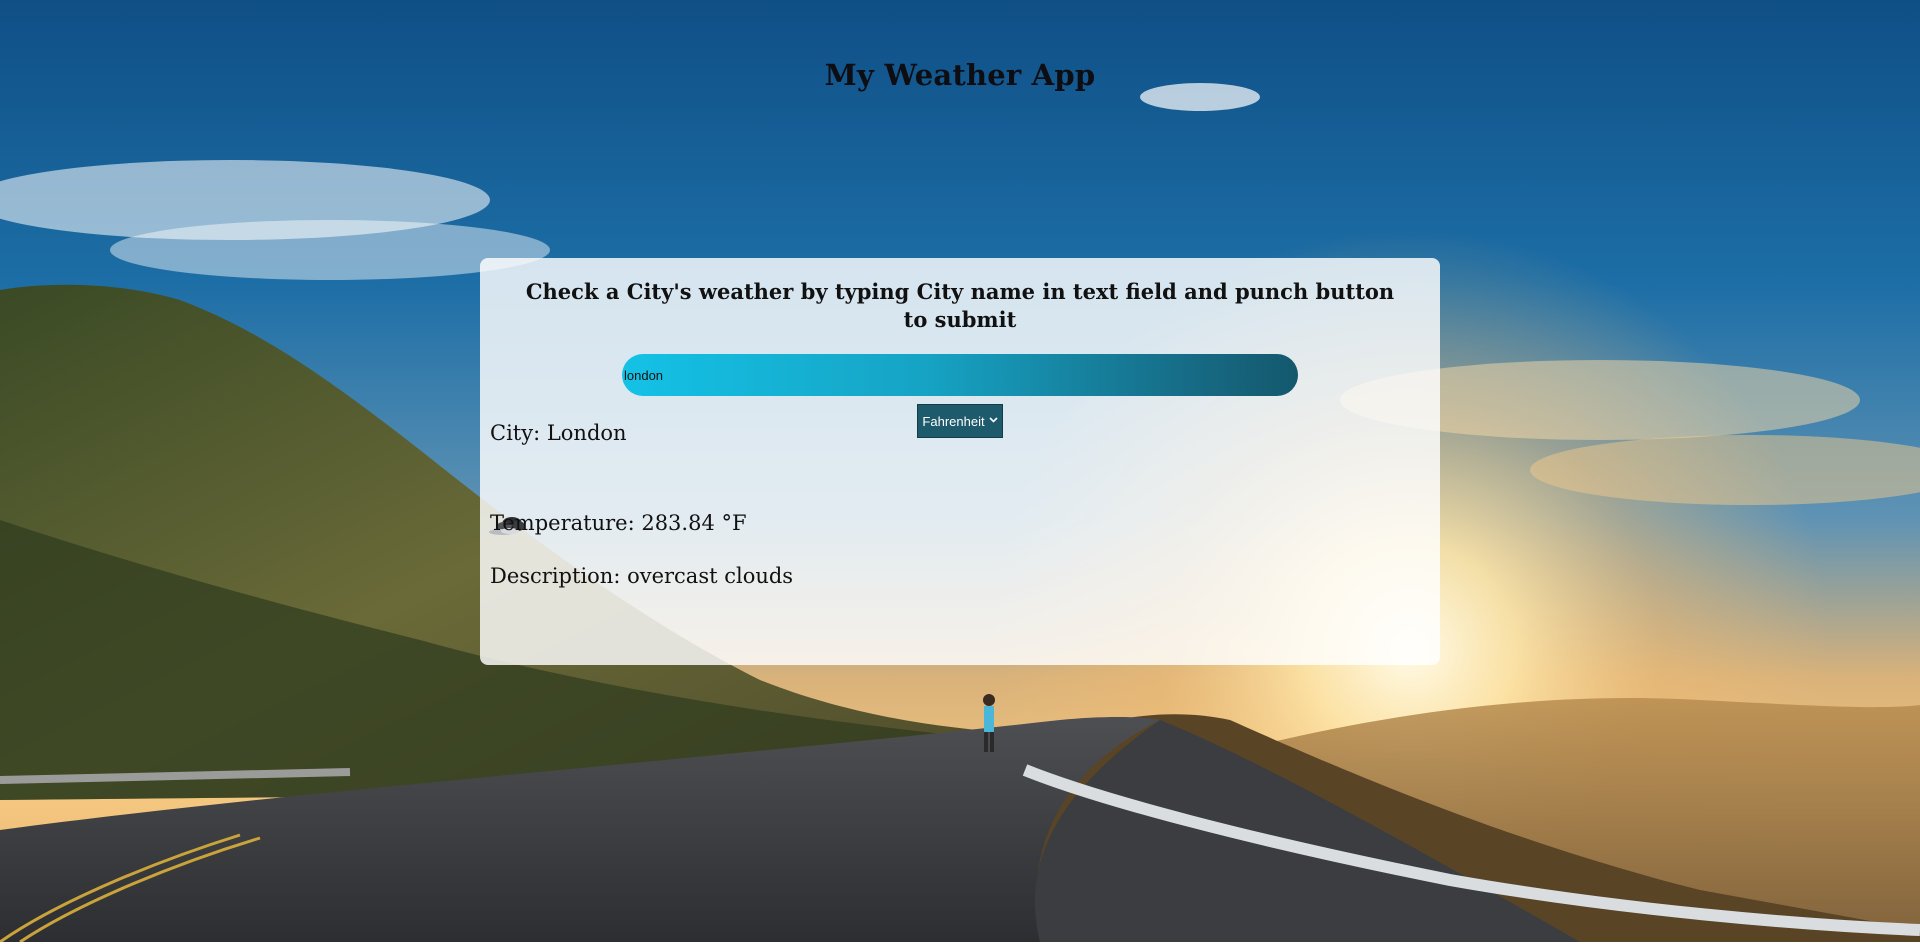  What do you see at coordinates (953, 421) in the screenshot?
I see `unit-select-value: Fahrenheit` at bounding box center [953, 421].